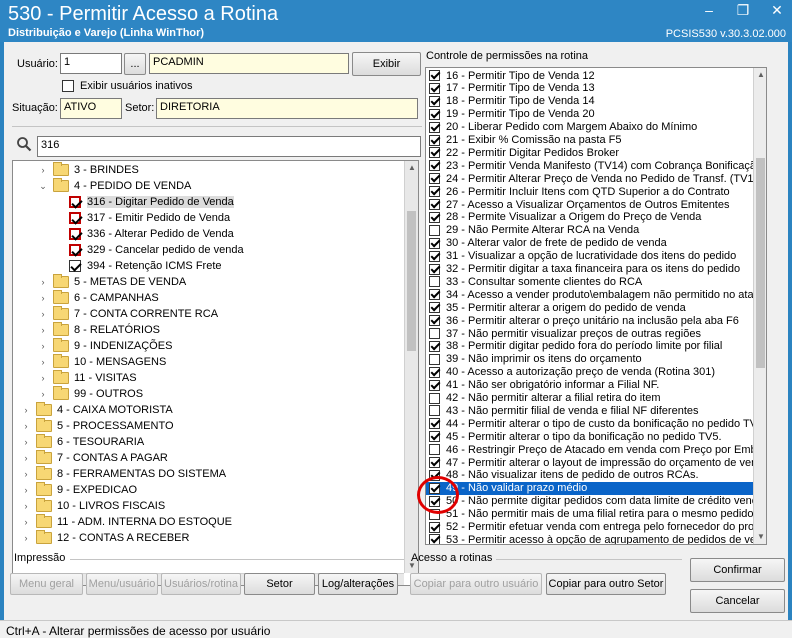 The width and height of the screenshot is (792, 638). Describe the element at coordinates (88, 170) in the screenshot. I see `tree-folder-item: › 3 - BRINDES` at that location.